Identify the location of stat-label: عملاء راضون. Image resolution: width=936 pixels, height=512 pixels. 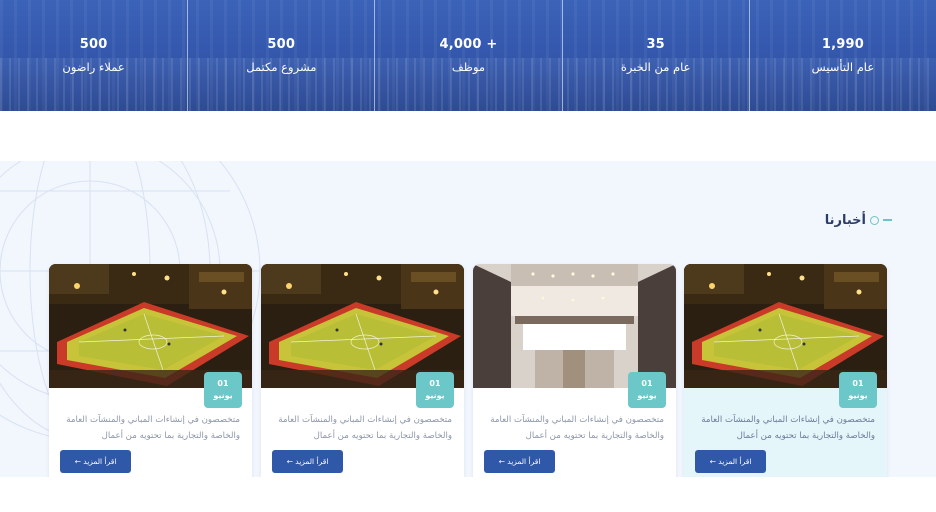
(93, 67).